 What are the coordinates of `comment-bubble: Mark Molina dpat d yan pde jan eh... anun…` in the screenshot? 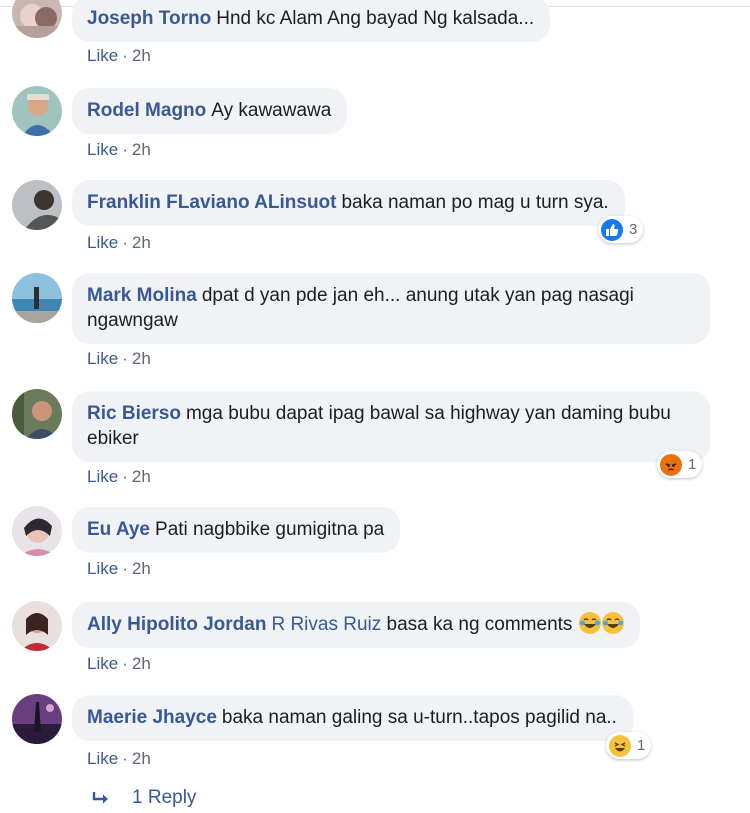 It's located at (391, 308).